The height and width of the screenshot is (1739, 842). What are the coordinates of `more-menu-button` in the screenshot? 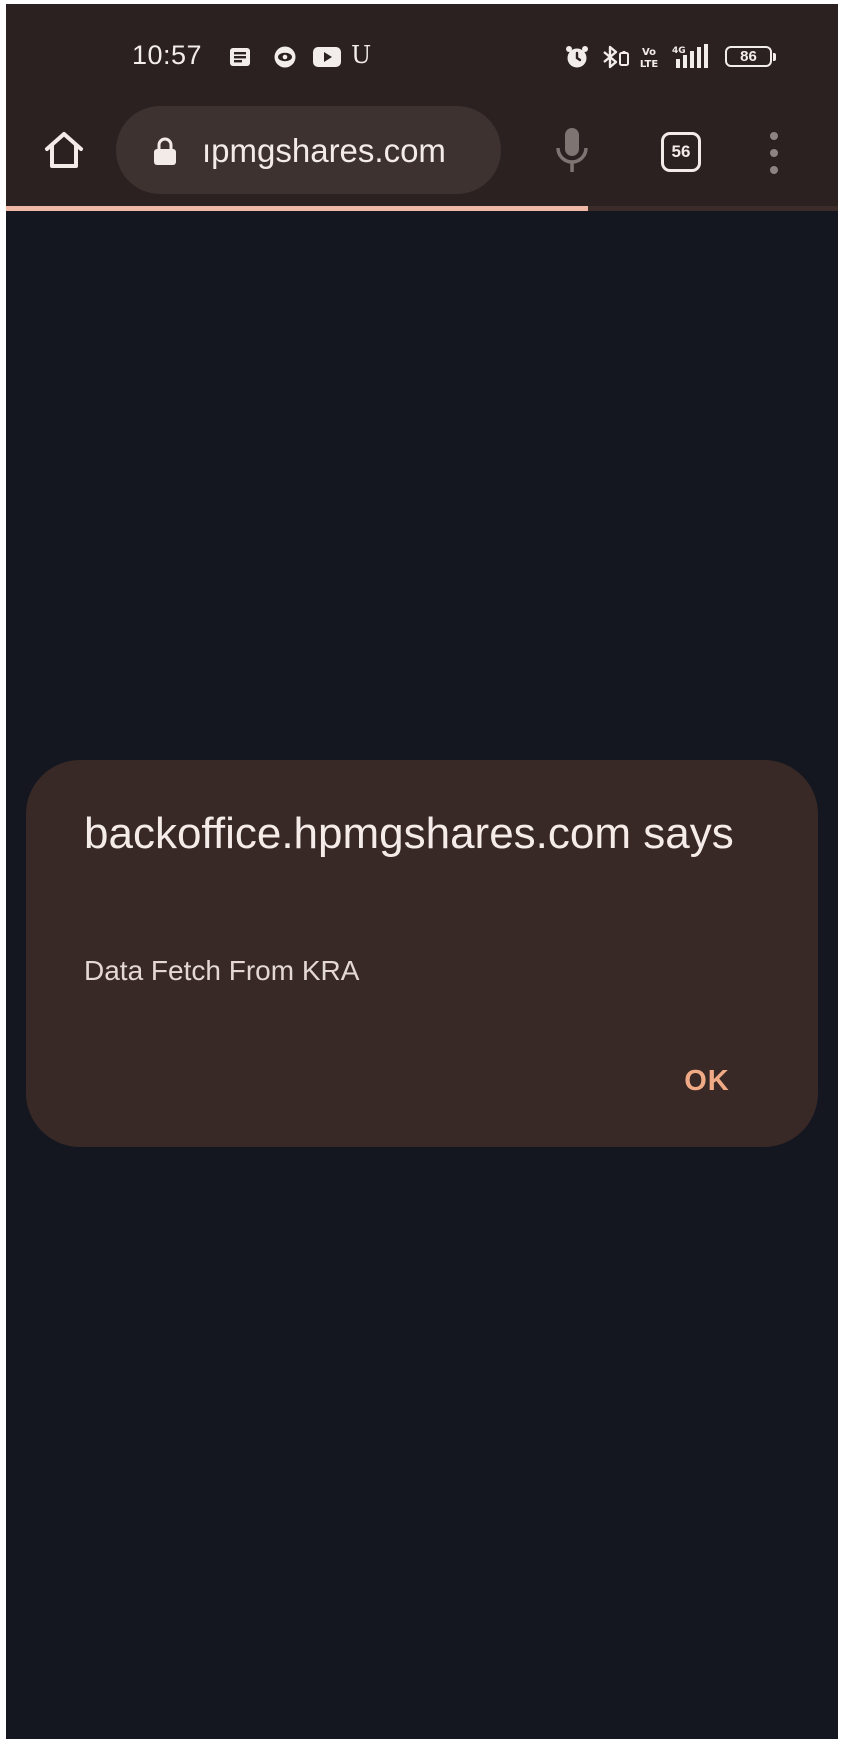 It's located at (774, 153).